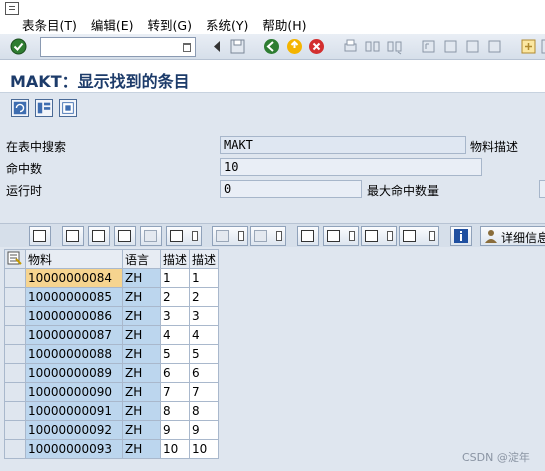 This screenshot has height=471, width=545. Describe the element at coordinates (204, 316) in the screenshot. I see `cell-description-2: 3` at that location.